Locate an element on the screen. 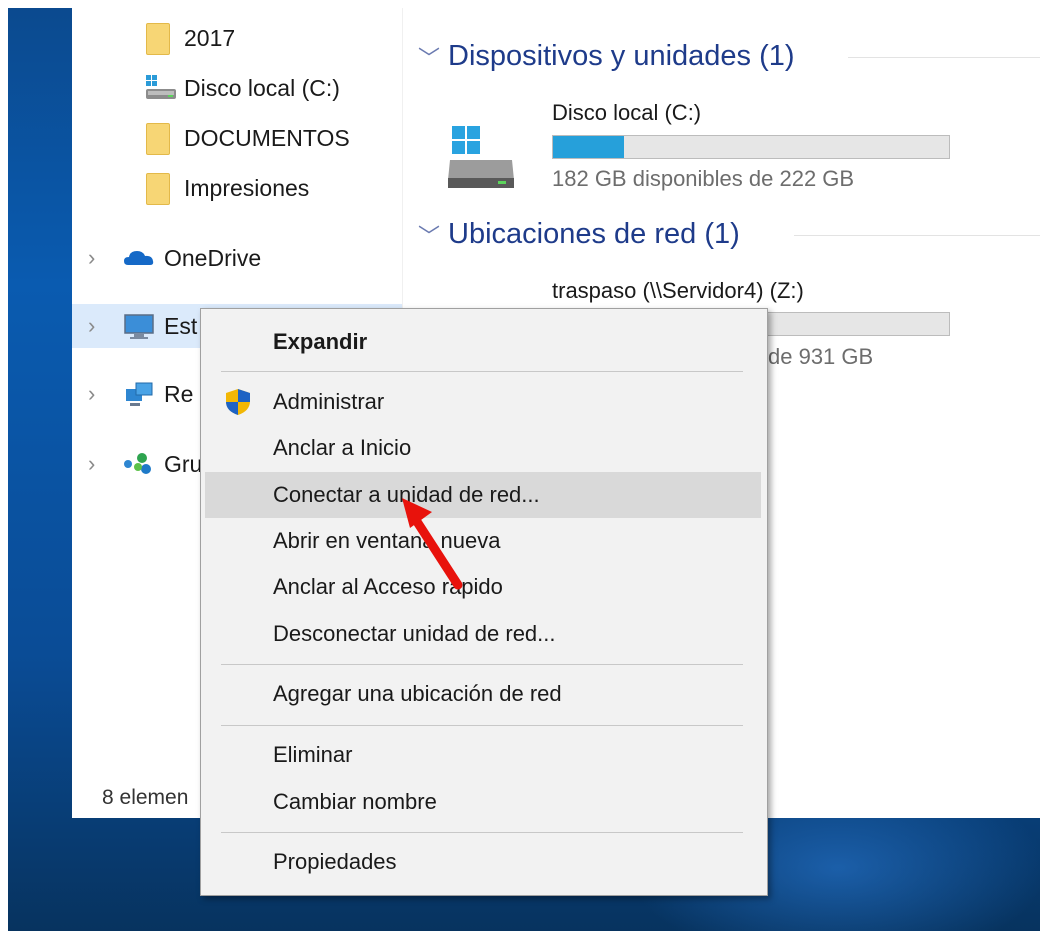 This screenshot has height=931, width=1040. nav-item-onedrive: › OneDrive is located at coordinates (237, 258).